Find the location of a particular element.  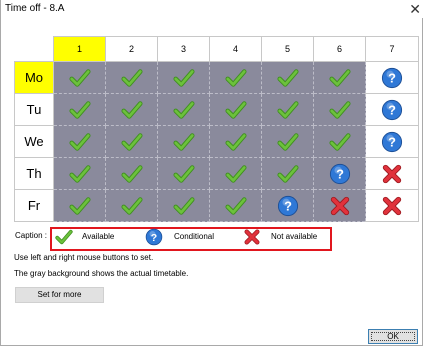

row-header-tu: Tu is located at coordinates (34, 109).